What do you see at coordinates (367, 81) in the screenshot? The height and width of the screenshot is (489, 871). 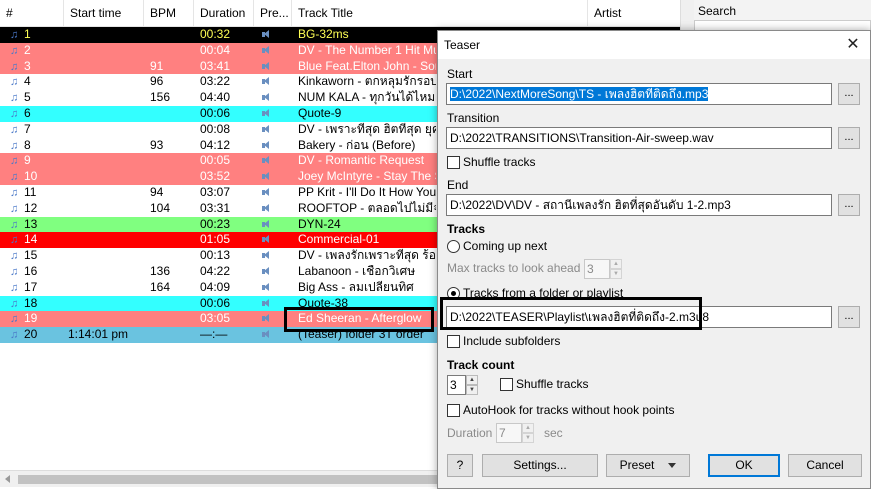 I see `row-track-title: Kinkaworn - ตกหลุมรักรอบที่` at bounding box center [367, 81].